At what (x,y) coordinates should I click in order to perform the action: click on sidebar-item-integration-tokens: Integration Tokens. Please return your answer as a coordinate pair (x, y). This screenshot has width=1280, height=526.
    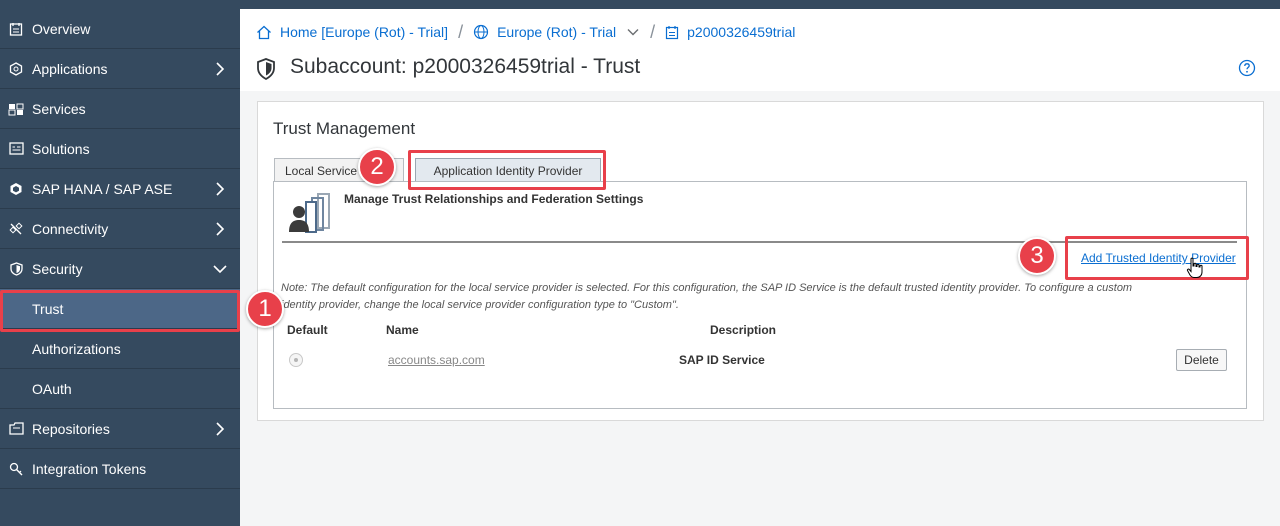
    Looking at the image, I should click on (120, 469).